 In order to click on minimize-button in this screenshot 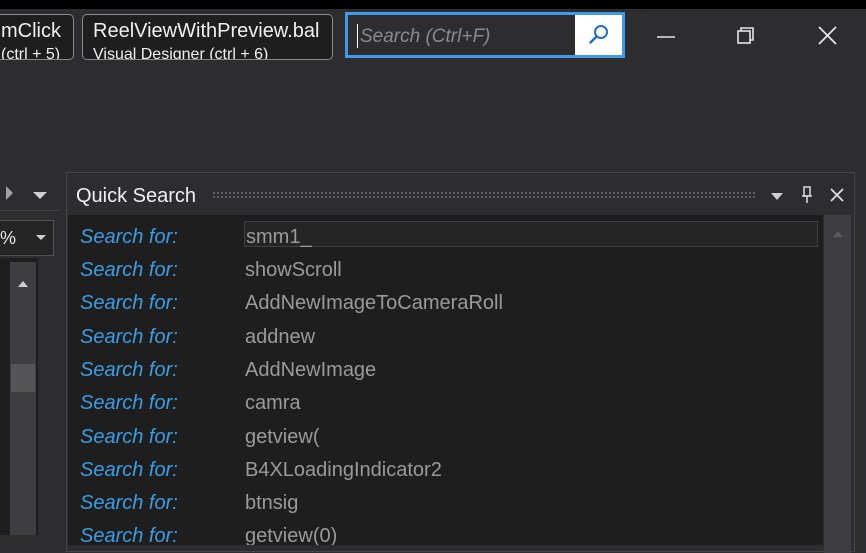, I will do `click(666, 36)`.